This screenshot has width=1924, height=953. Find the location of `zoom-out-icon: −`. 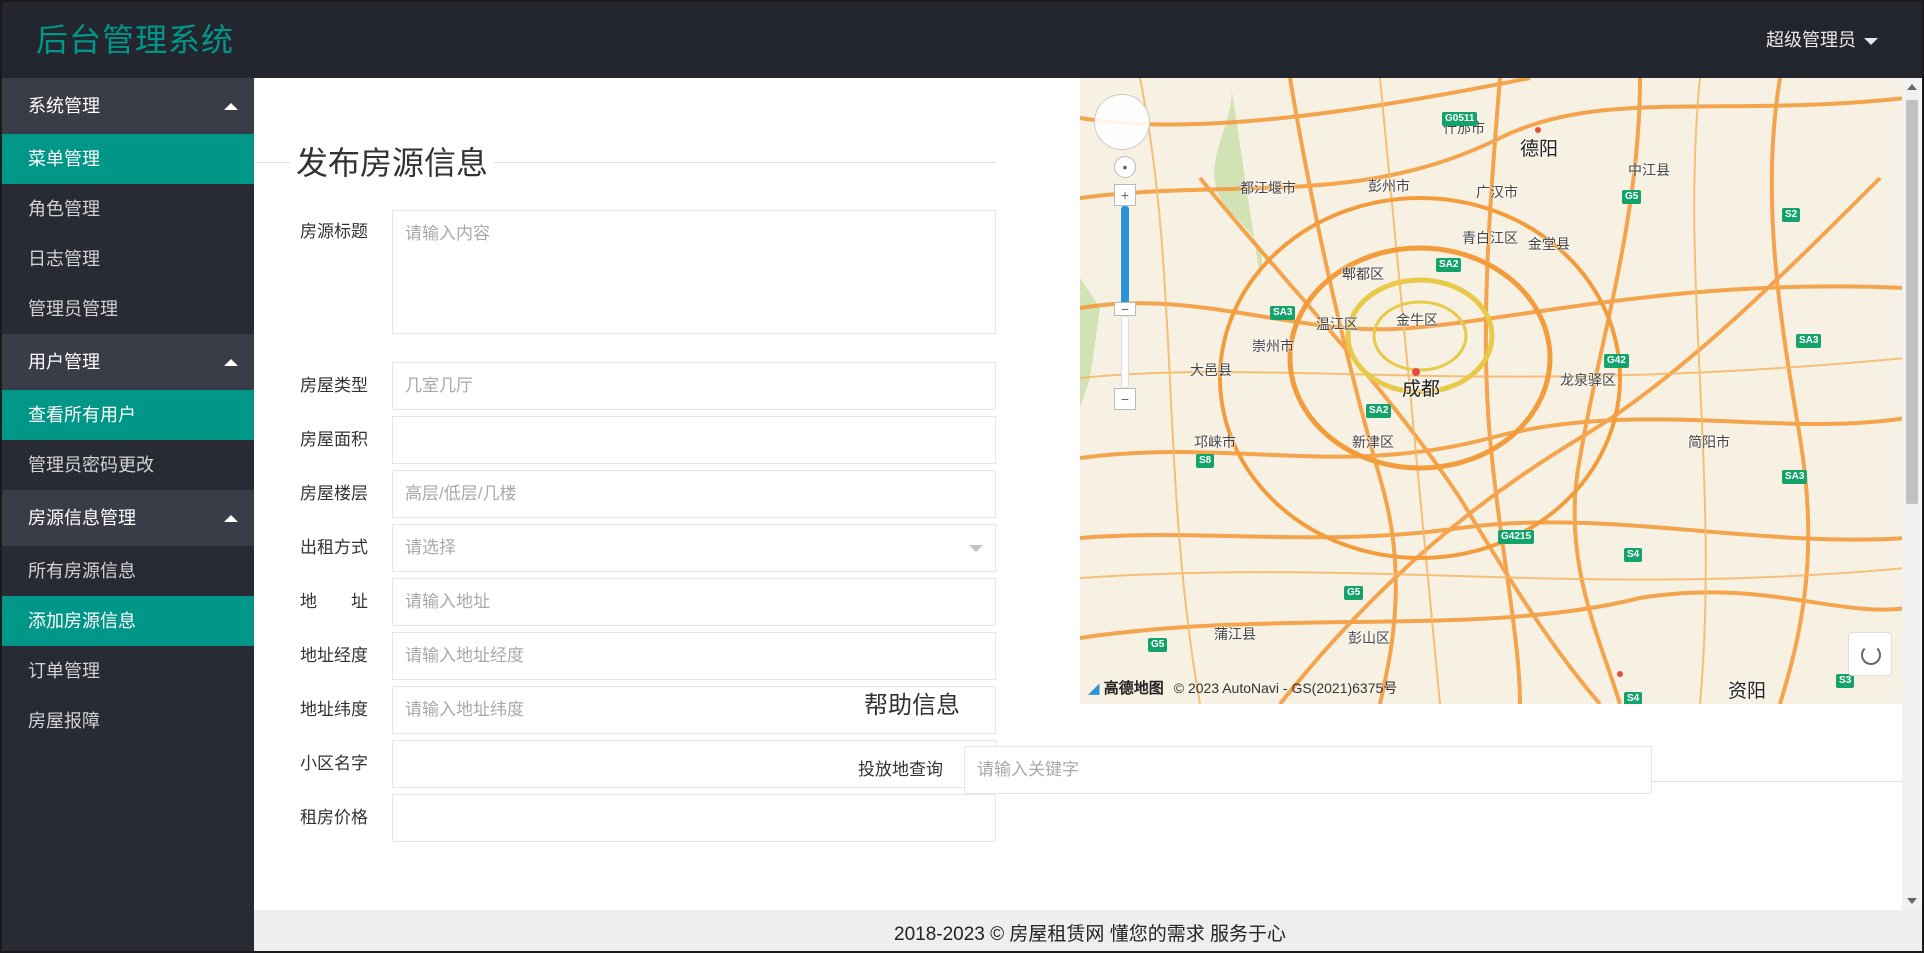

zoom-out-icon: − is located at coordinates (1125, 399).